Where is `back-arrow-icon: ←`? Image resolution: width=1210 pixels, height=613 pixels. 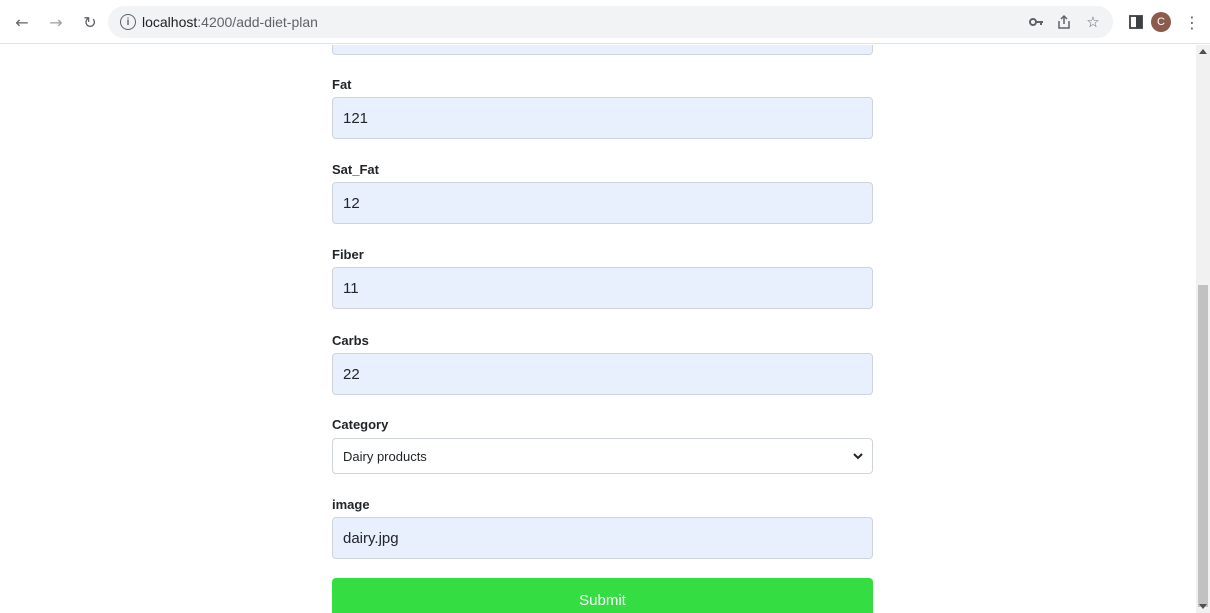 back-arrow-icon: ← is located at coordinates (22, 22).